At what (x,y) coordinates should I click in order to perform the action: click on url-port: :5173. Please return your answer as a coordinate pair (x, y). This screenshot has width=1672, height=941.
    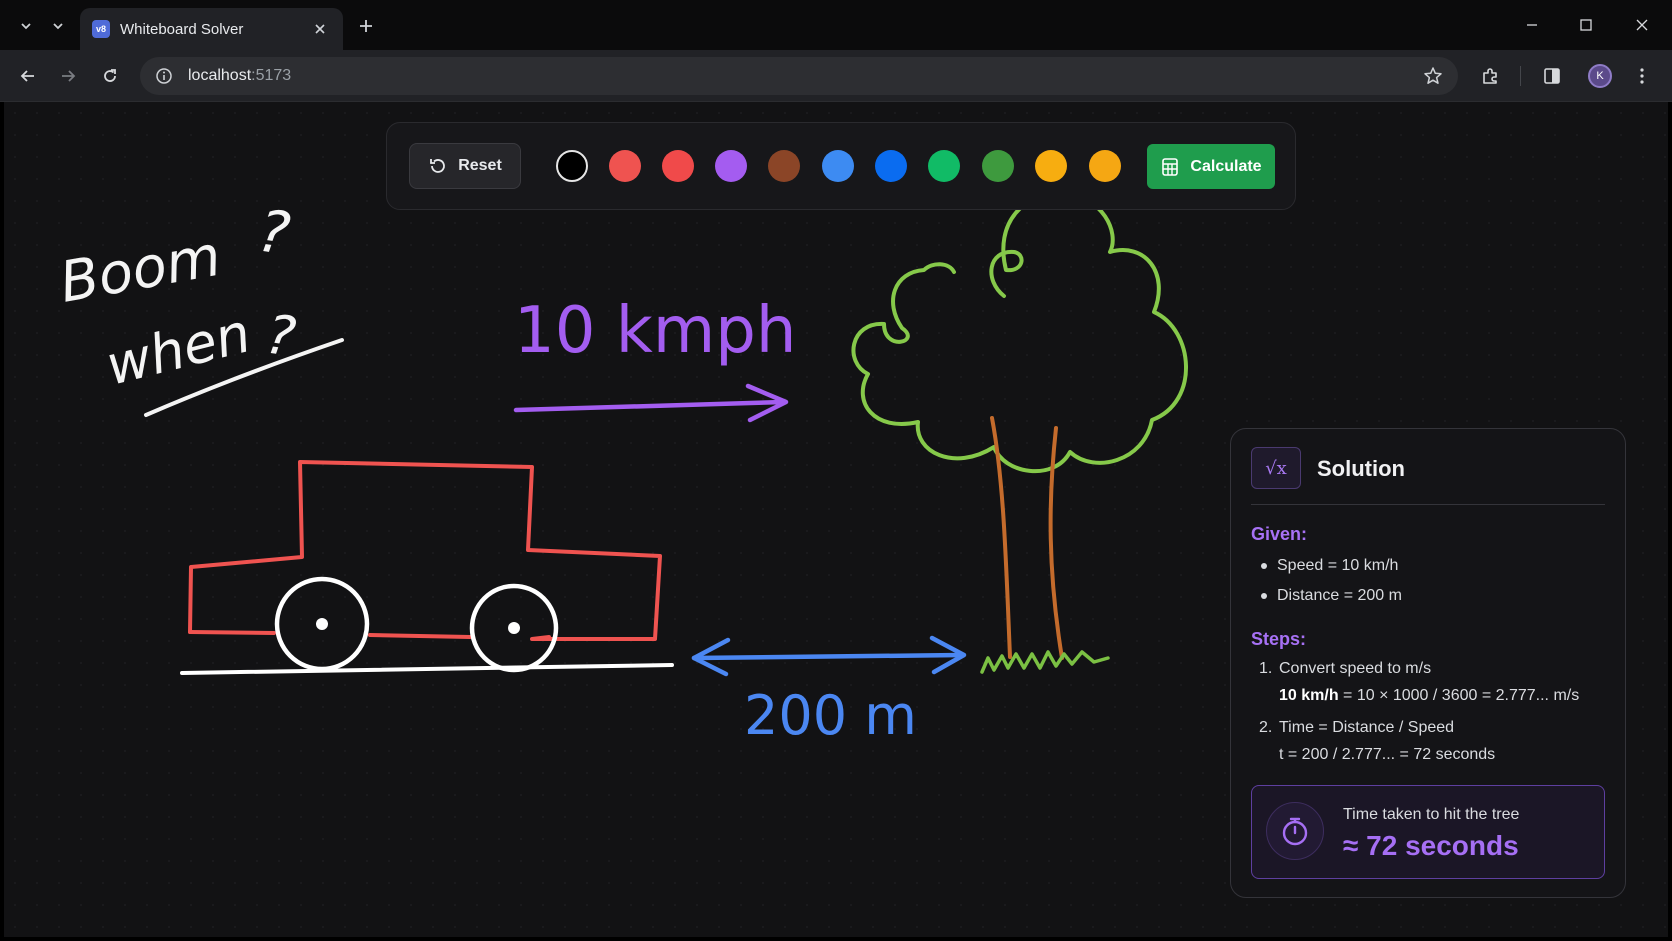
    Looking at the image, I should click on (271, 75).